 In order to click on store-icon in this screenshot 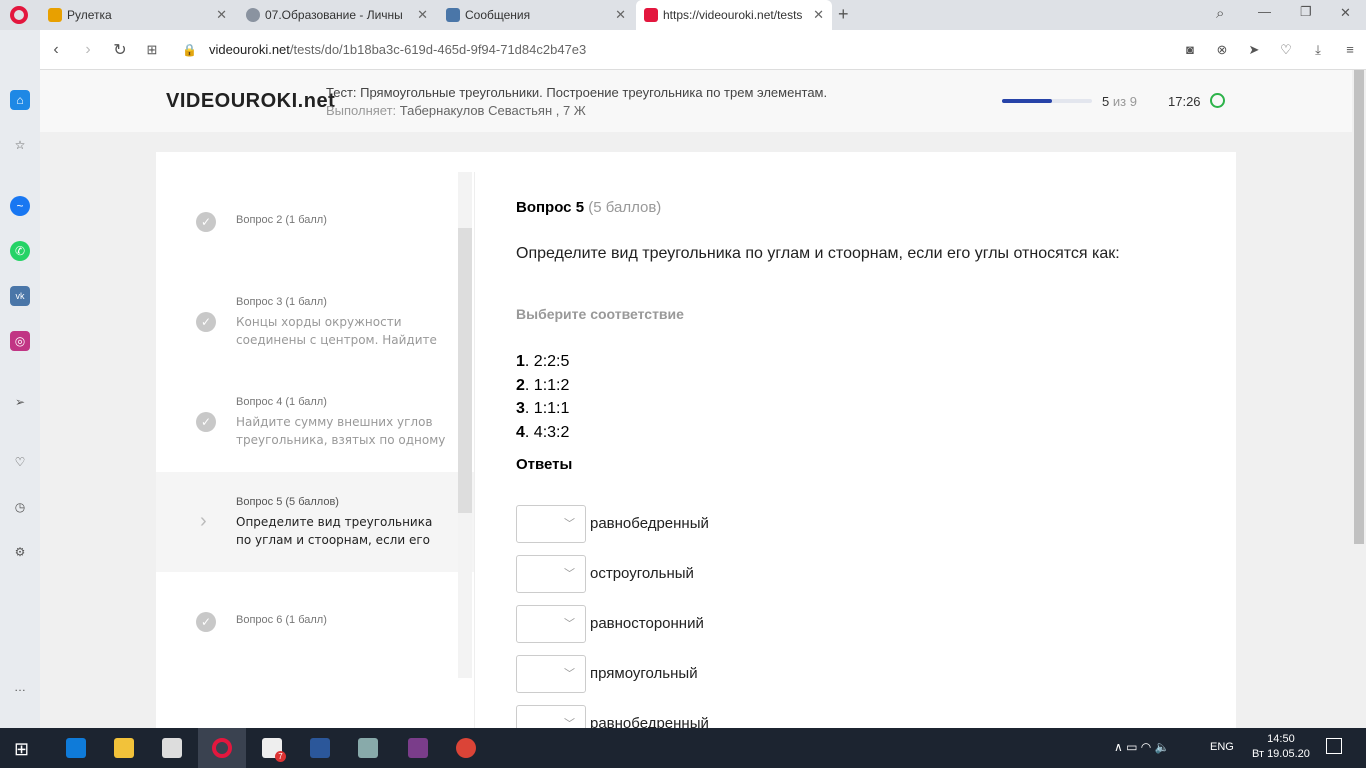, I will do `click(172, 748)`.